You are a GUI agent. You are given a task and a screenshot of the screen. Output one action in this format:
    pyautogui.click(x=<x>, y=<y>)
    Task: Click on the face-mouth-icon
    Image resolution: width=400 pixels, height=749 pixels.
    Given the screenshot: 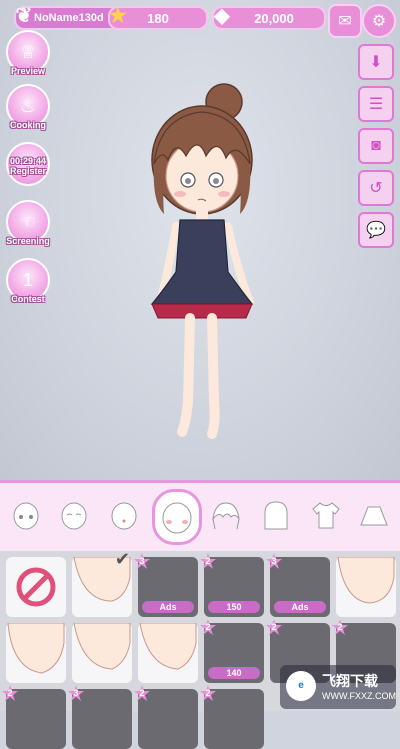 What is the action you would take?
    pyautogui.click(x=124, y=516)
    